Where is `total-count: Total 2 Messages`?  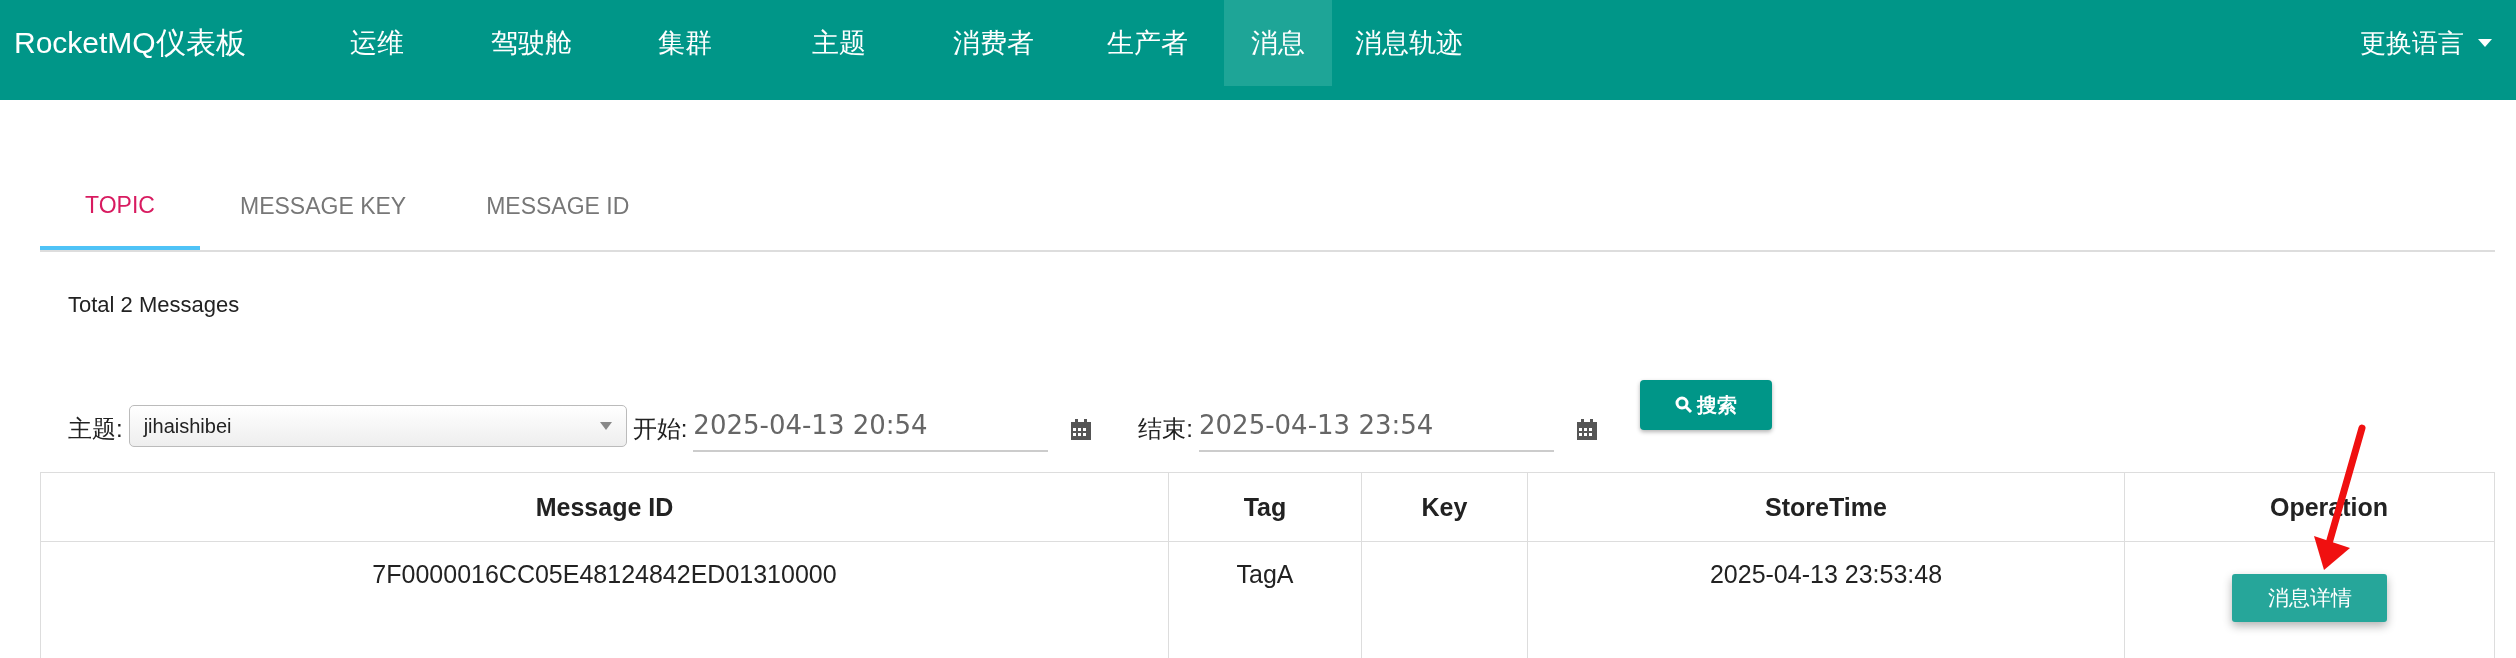 total-count: Total 2 Messages is located at coordinates (154, 305).